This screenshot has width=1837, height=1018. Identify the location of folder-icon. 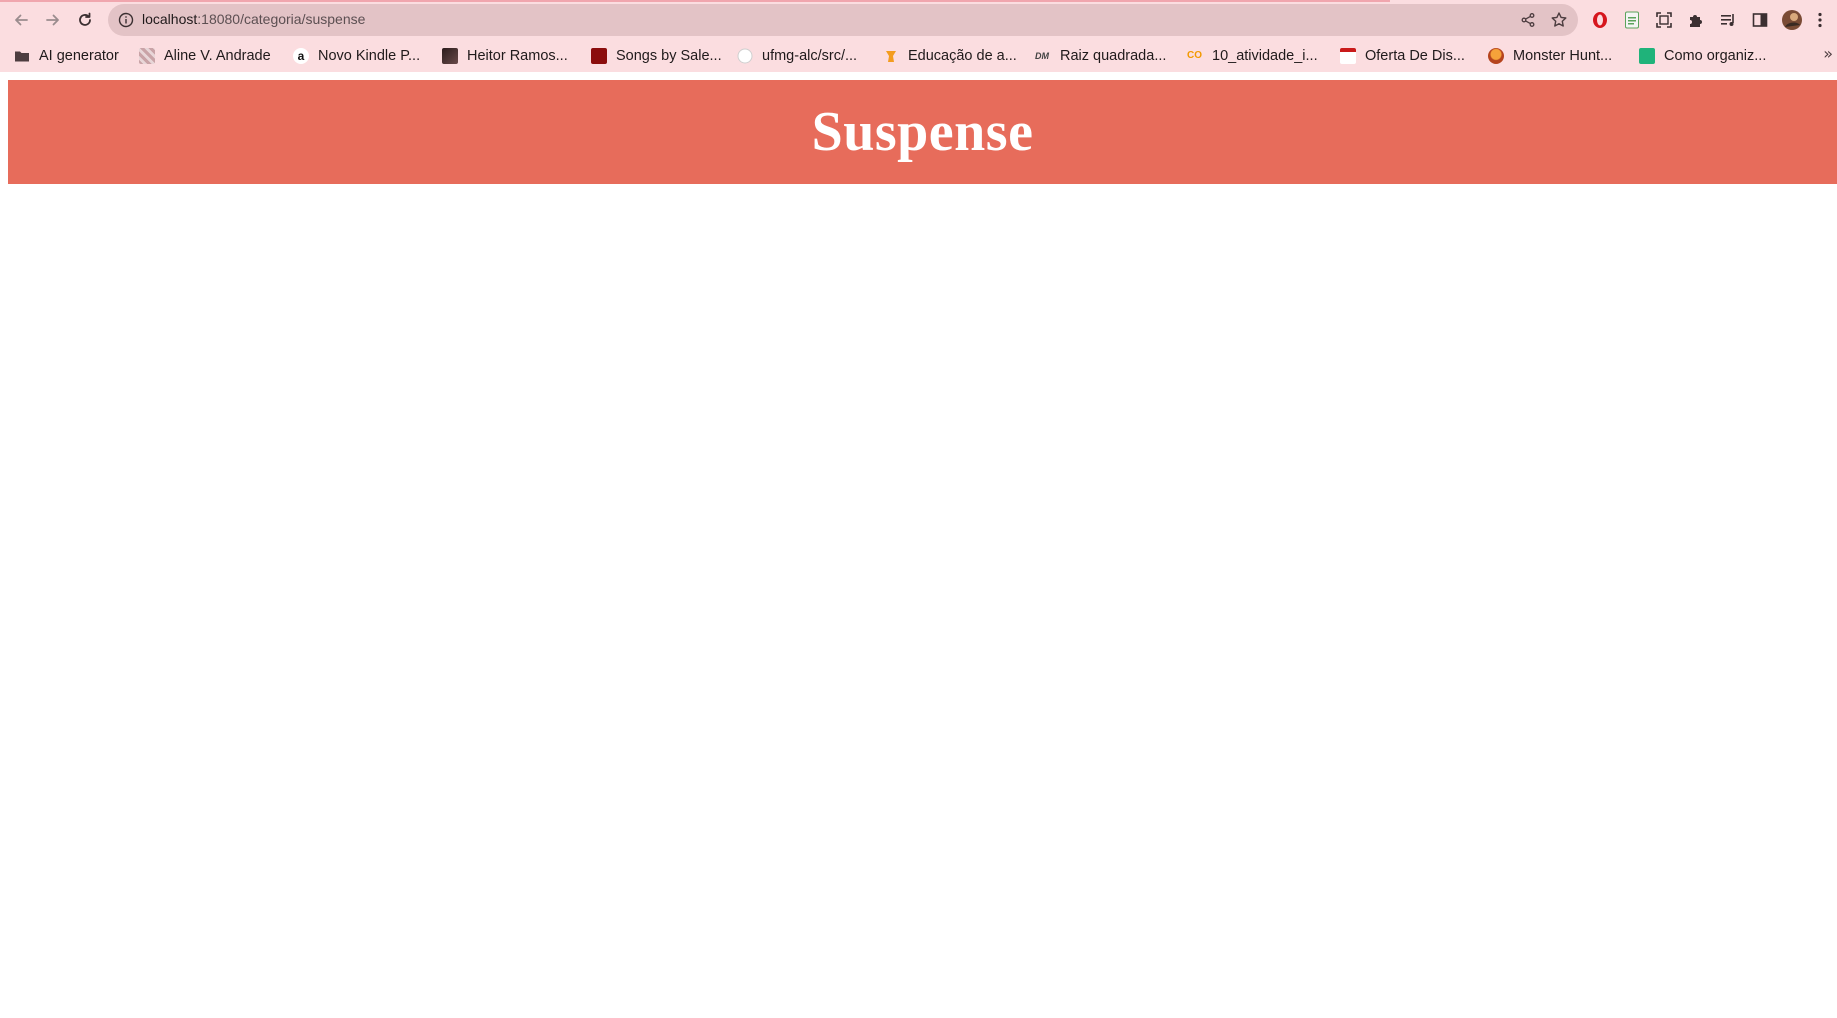
(22, 56).